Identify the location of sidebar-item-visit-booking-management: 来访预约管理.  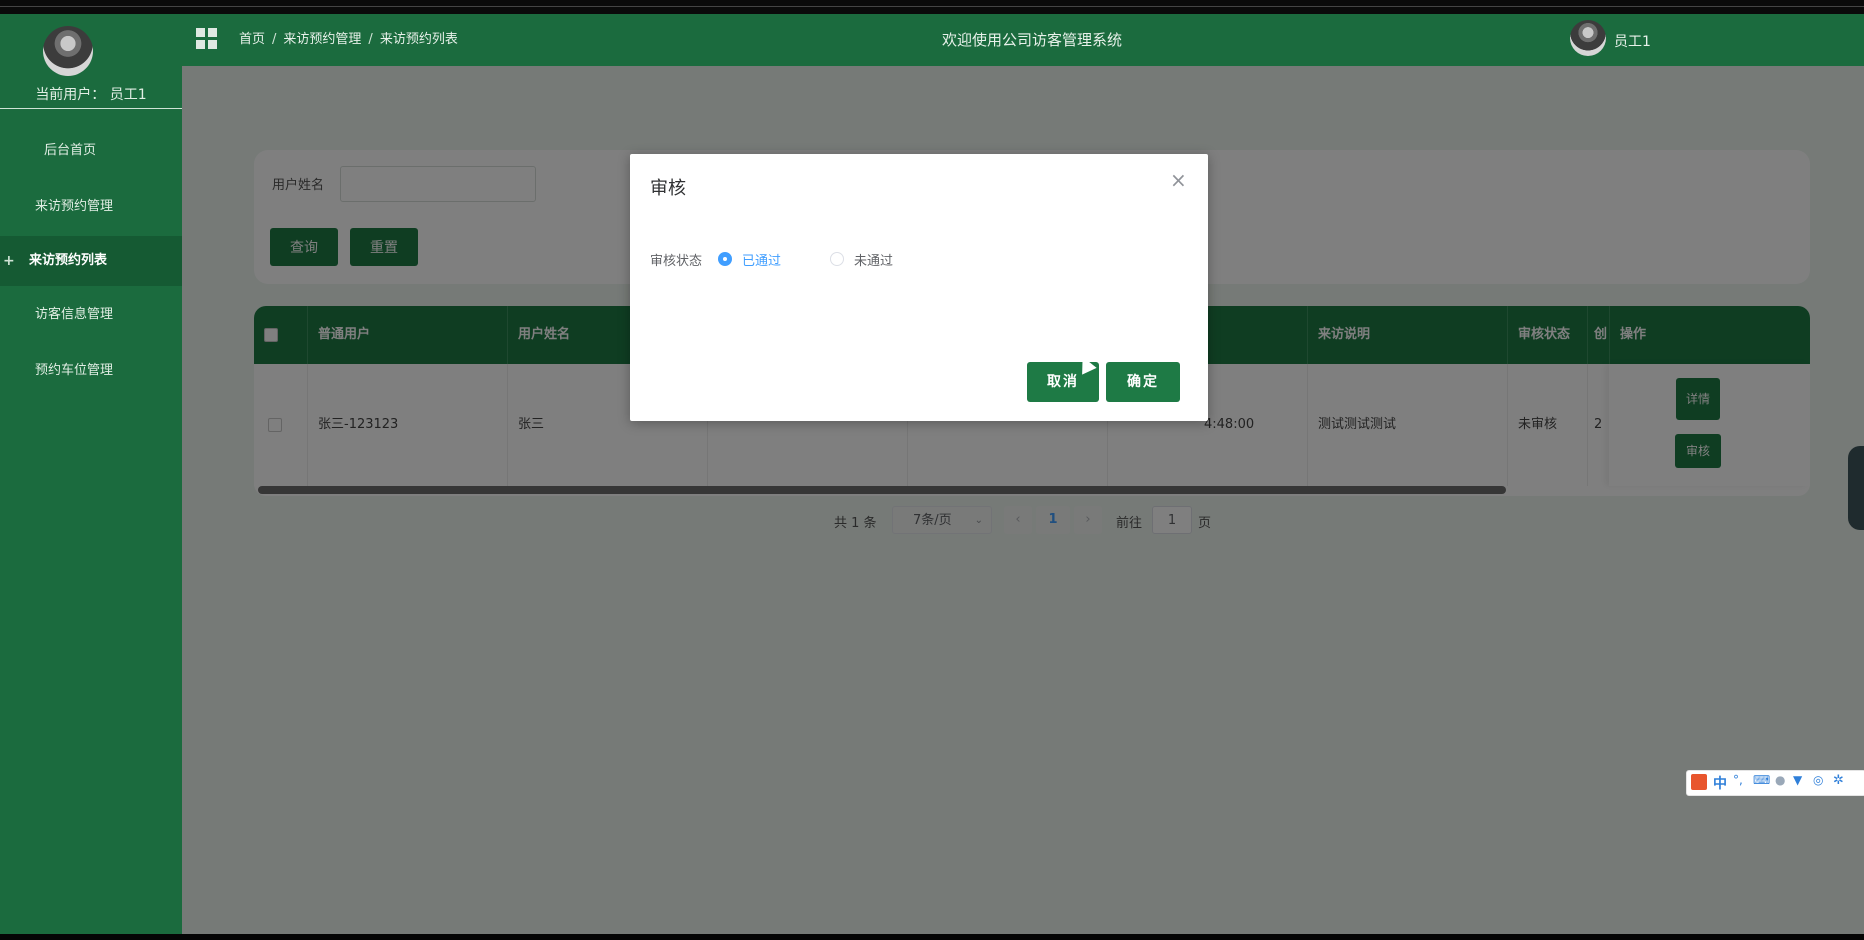
(91, 207).